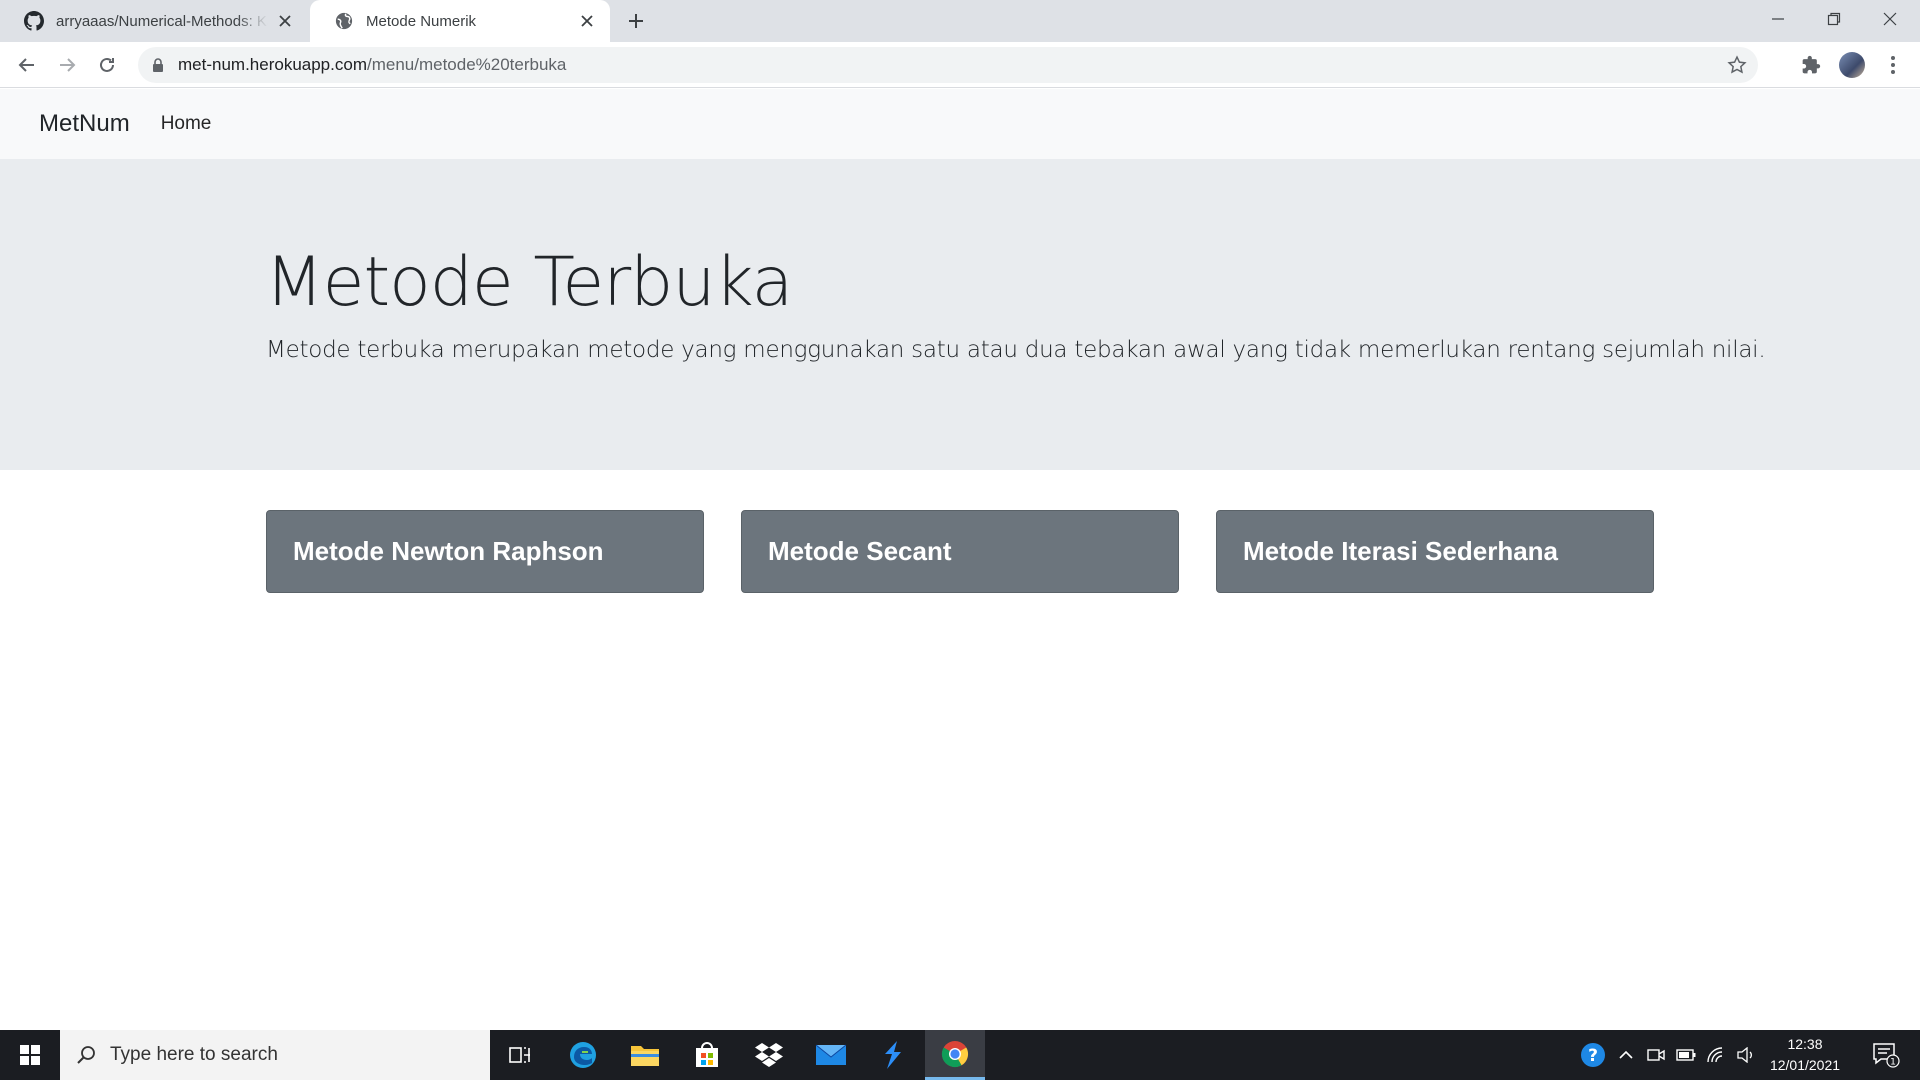  What do you see at coordinates (162, 21) in the screenshot?
I see `tab-title: arryaaas/Numerical-Methods: Ka` at bounding box center [162, 21].